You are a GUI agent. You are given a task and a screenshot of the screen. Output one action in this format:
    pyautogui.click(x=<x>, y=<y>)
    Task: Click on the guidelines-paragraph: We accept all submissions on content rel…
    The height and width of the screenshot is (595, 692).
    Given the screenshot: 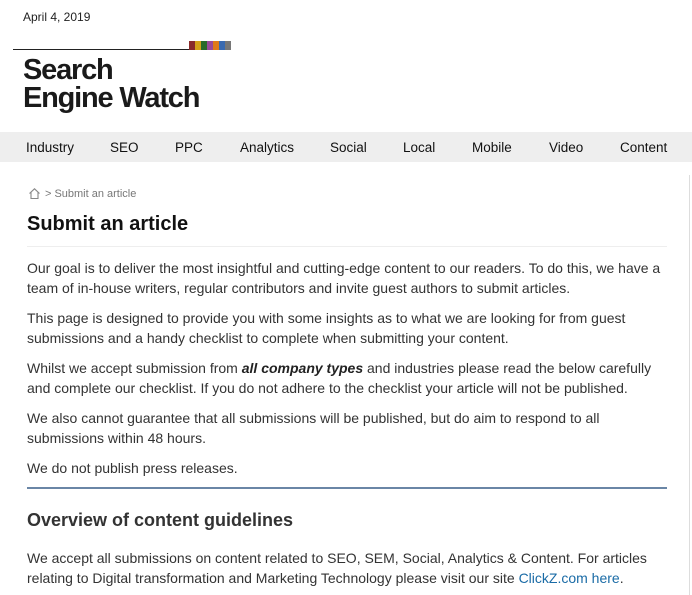 What is the action you would take?
    pyautogui.click(x=349, y=568)
    